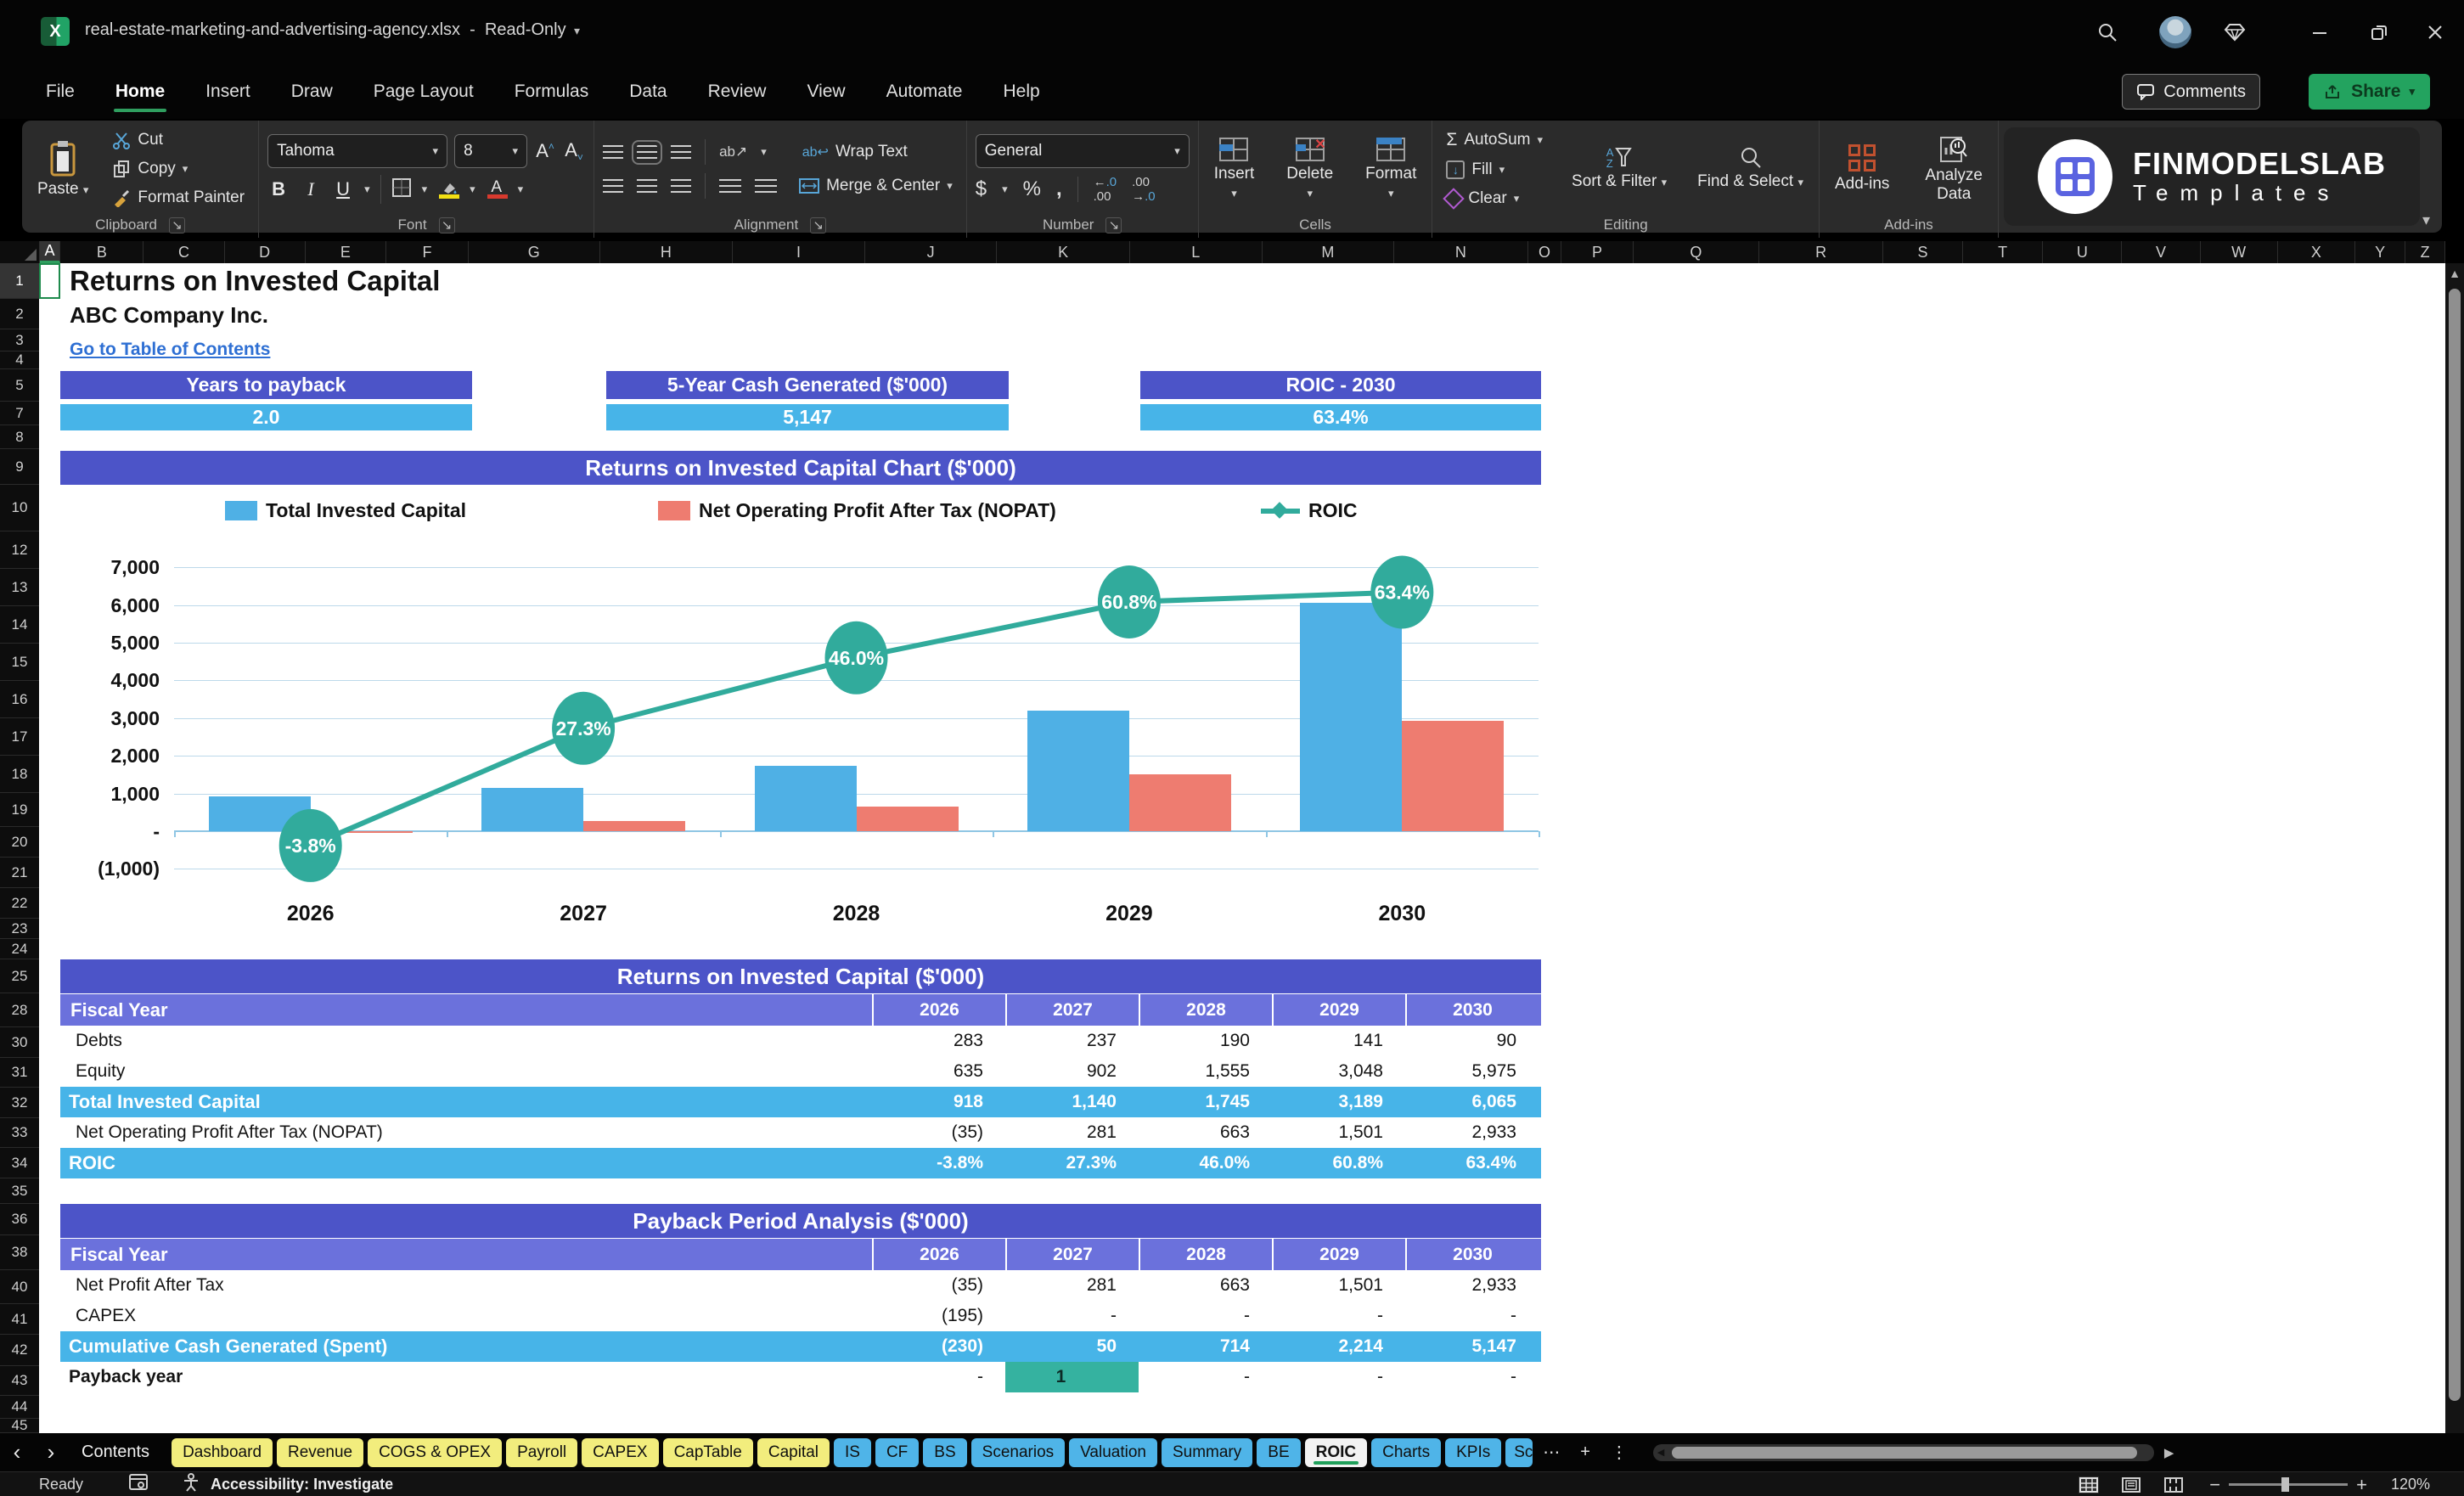 Image resolution: width=2464 pixels, height=1496 pixels. I want to click on minimize-button, so click(2320, 32).